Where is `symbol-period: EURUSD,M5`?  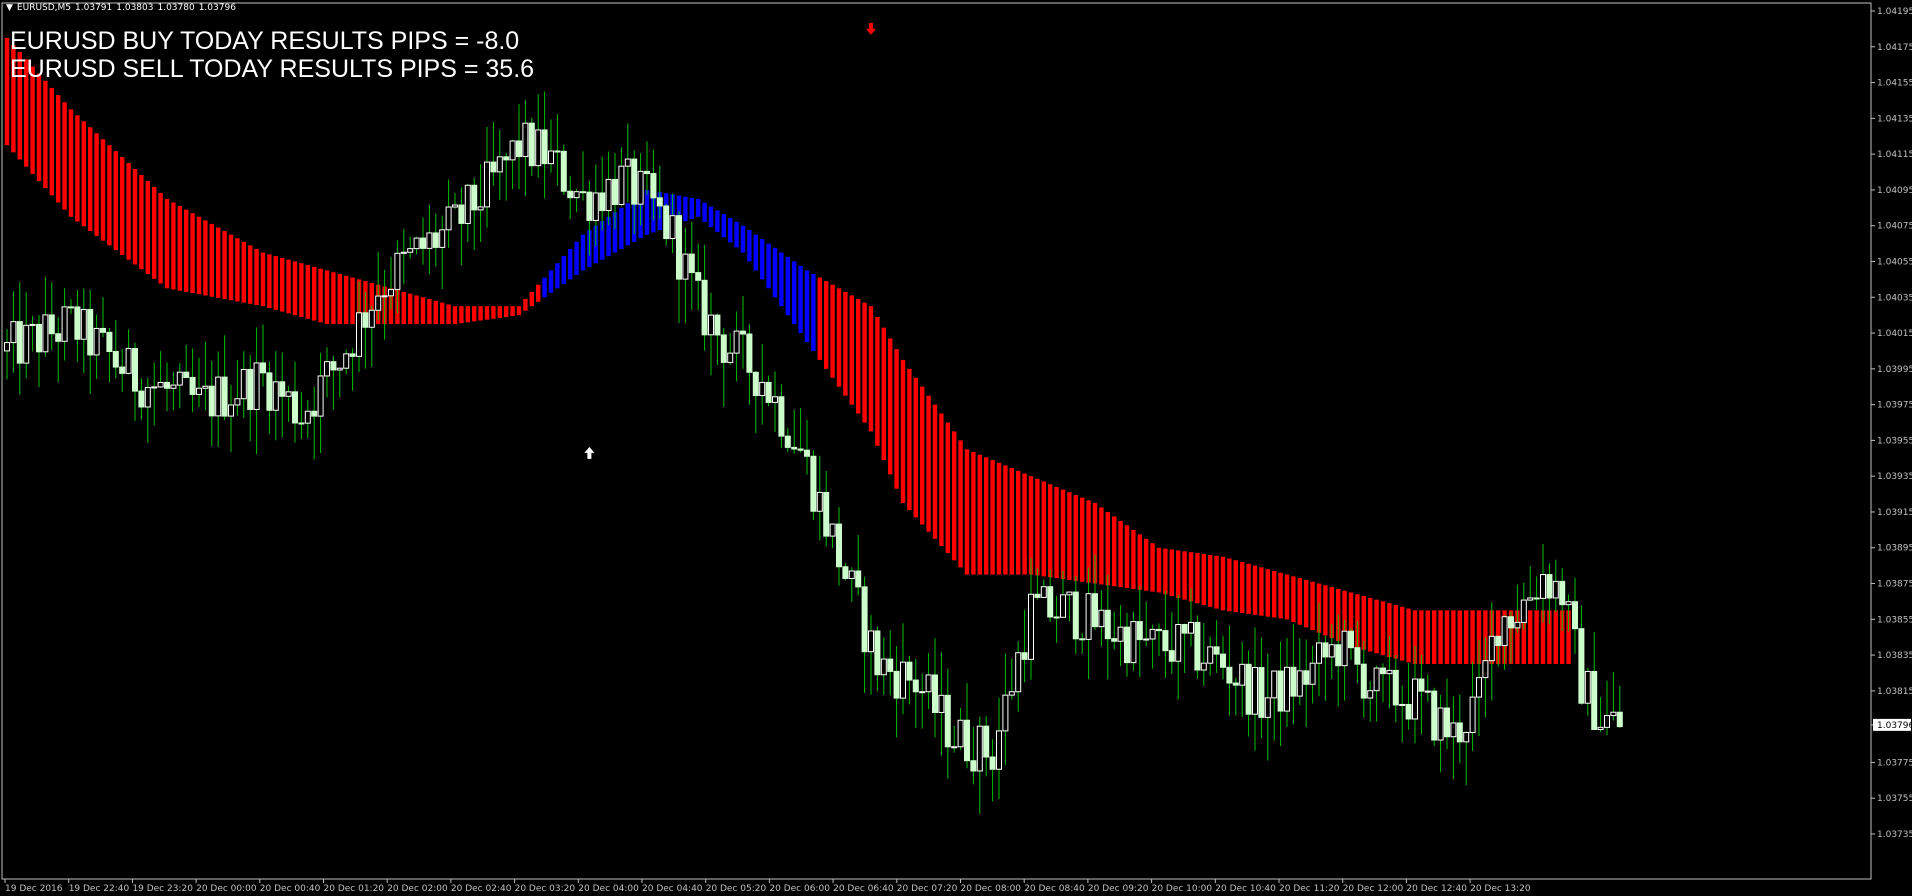
symbol-period: EURUSD,M5 is located at coordinates (44, 8).